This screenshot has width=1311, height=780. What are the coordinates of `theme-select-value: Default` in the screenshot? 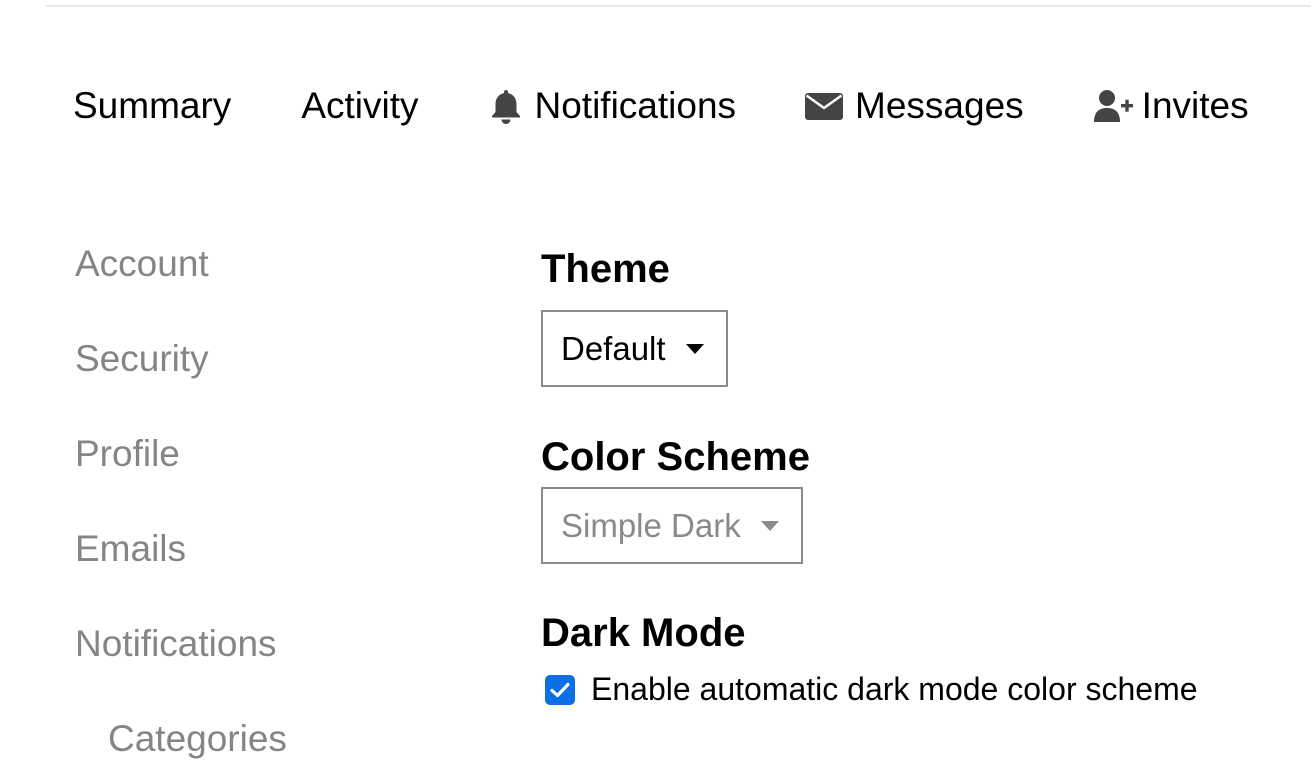 It's located at (613, 348).